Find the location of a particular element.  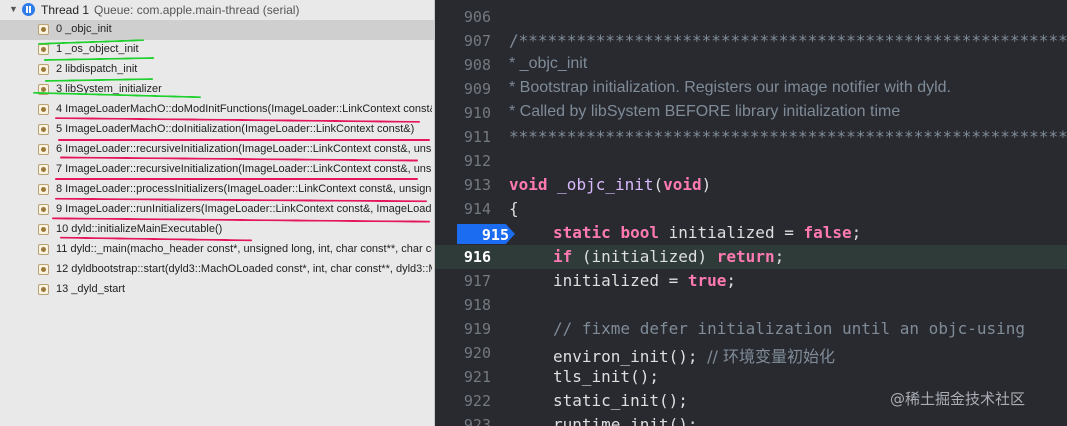

stack-frame-label: 13 _dyld_start is located at coordinates (91, 289).